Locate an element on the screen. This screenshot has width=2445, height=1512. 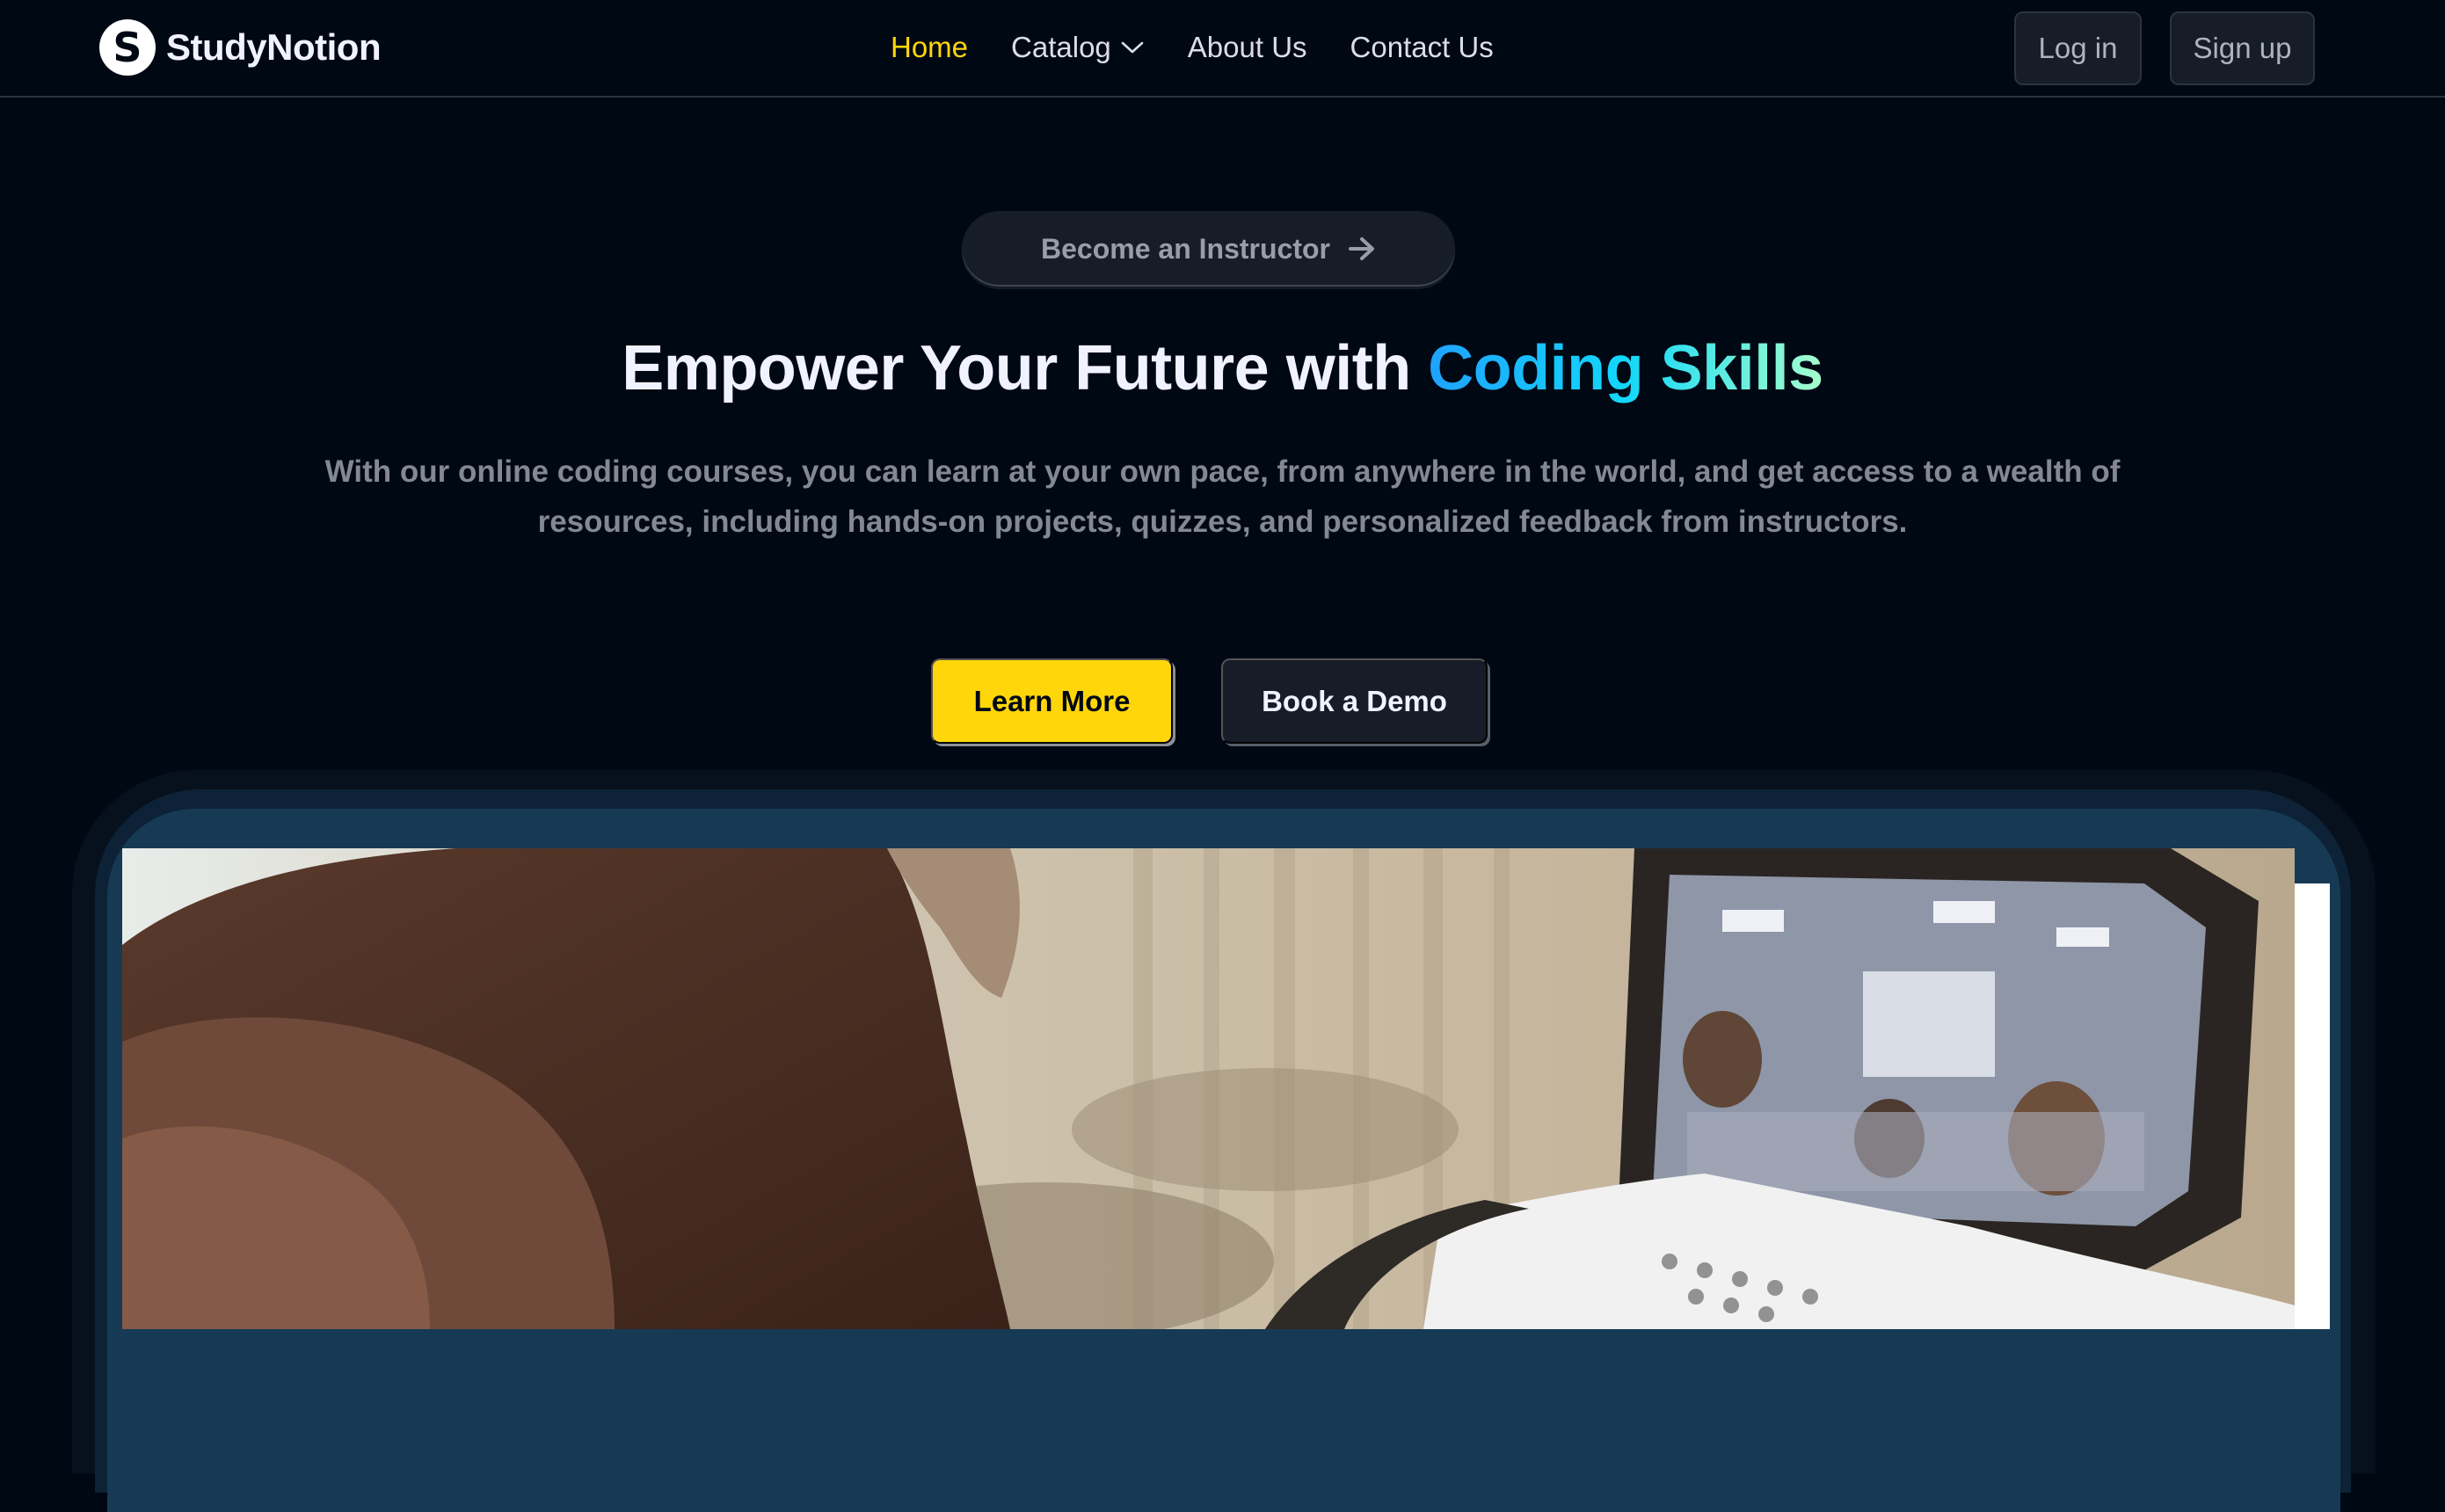
nav-link-home: Home is located at coordinates (930, 48).